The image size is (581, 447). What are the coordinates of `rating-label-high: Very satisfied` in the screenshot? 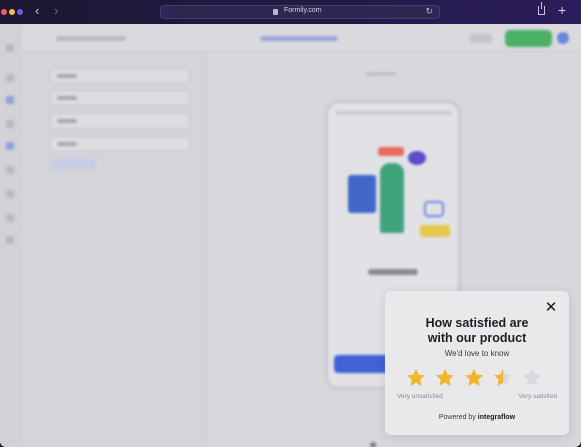 It's located at (537, 396).